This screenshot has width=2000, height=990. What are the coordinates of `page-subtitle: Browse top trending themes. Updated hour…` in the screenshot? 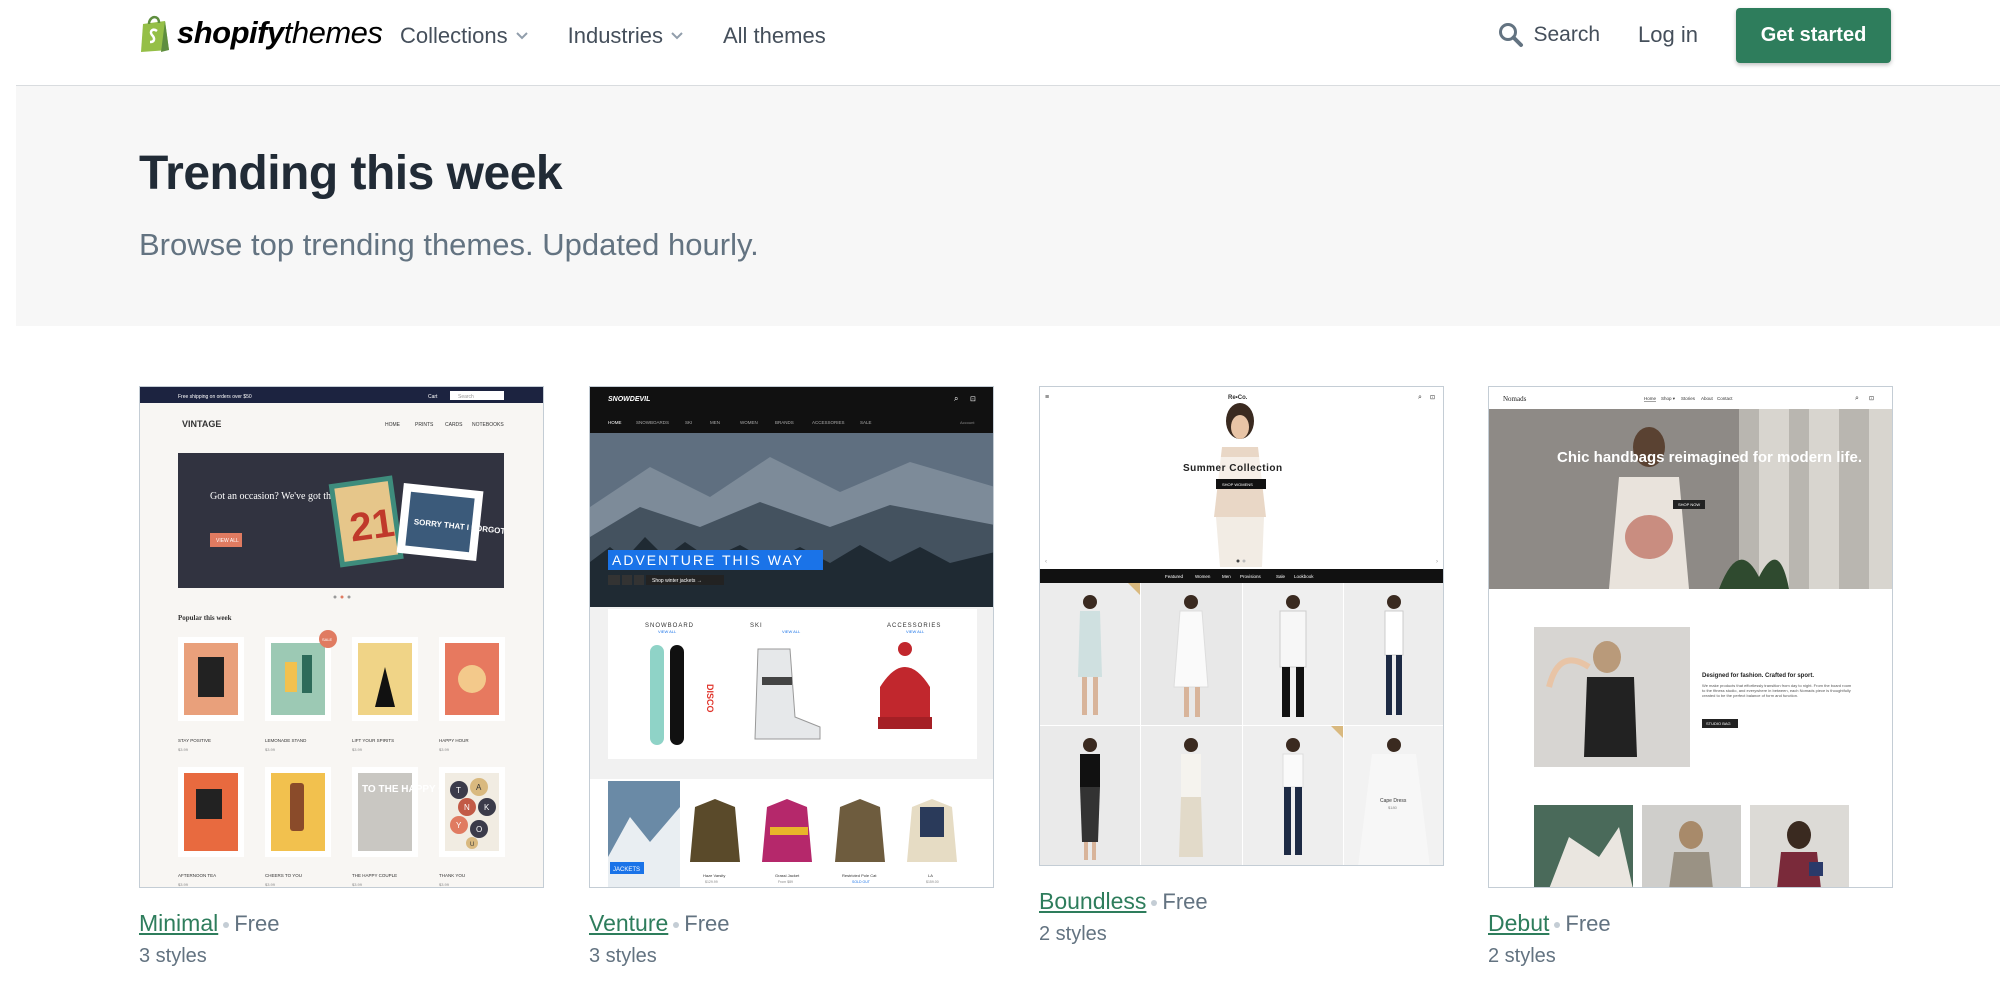 It's located at (449, 244).